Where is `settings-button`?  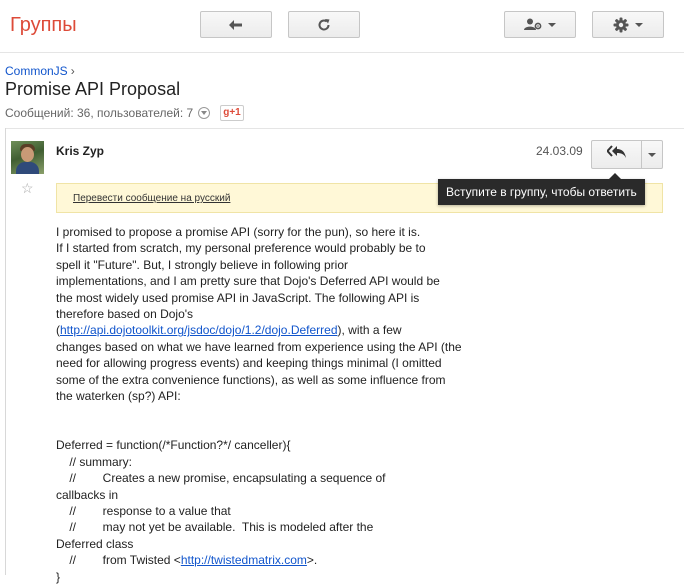 settings-button is located at coordinates (628, 24).